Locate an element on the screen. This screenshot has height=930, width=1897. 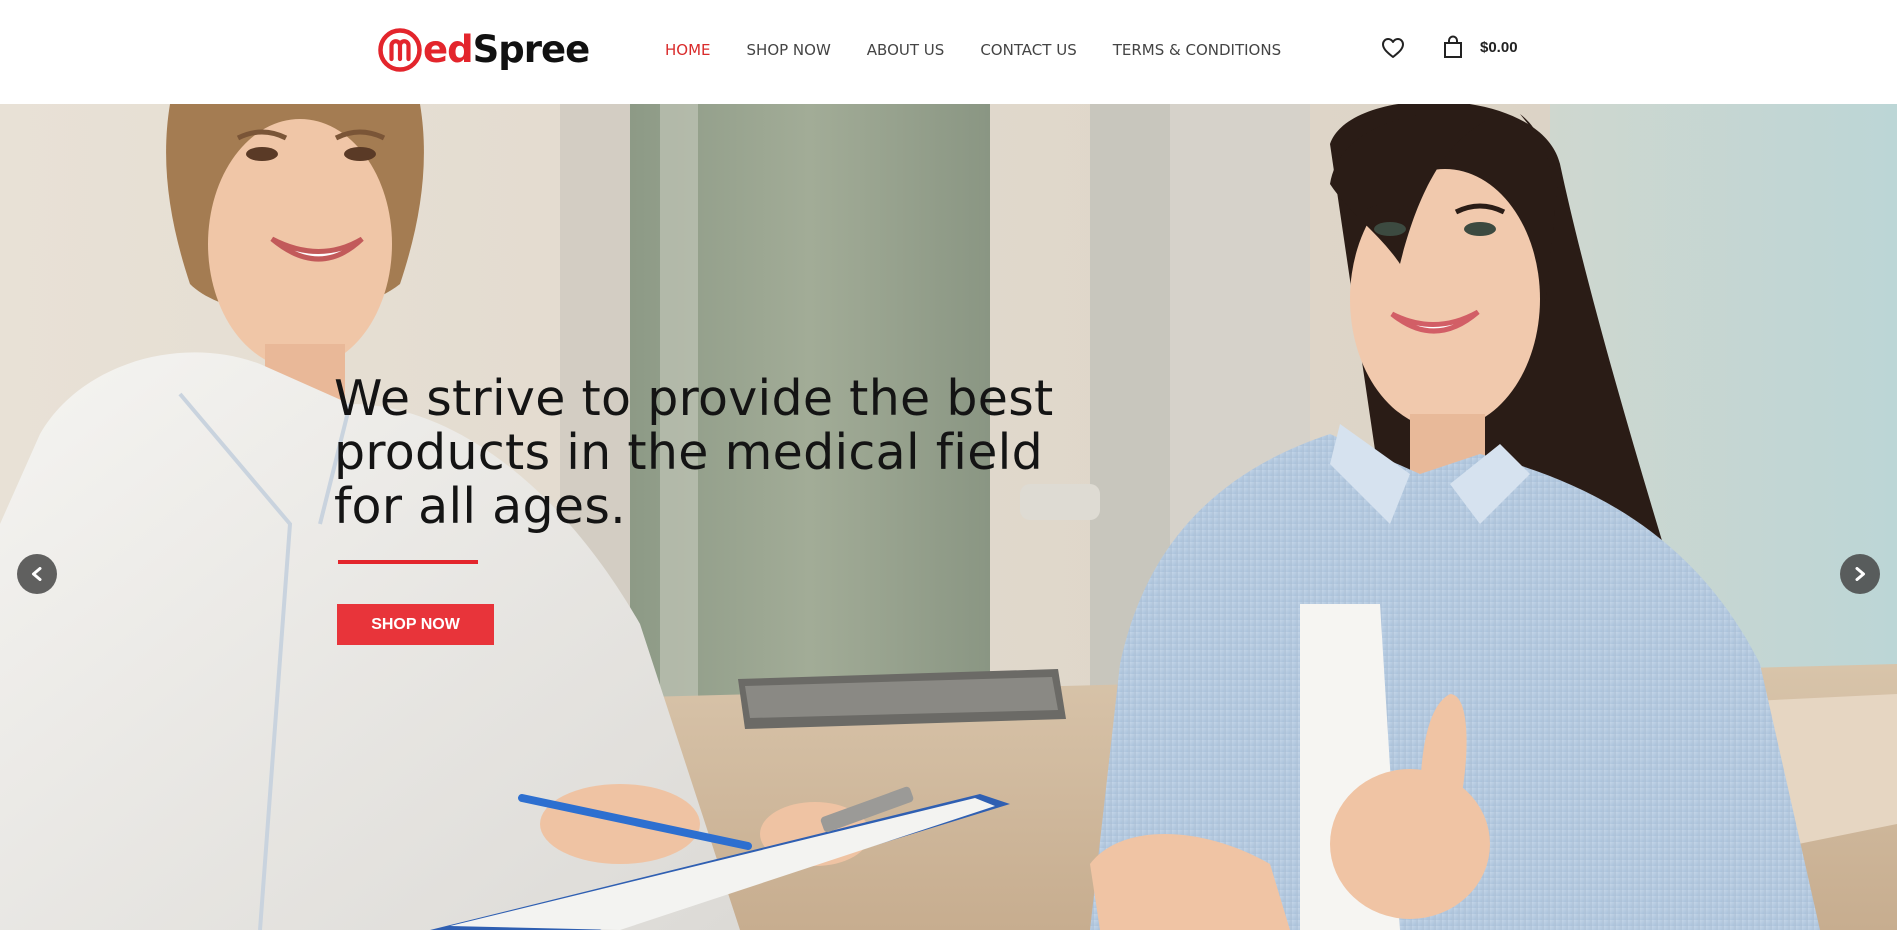
hero-divider is located at coordinates (408, 562).